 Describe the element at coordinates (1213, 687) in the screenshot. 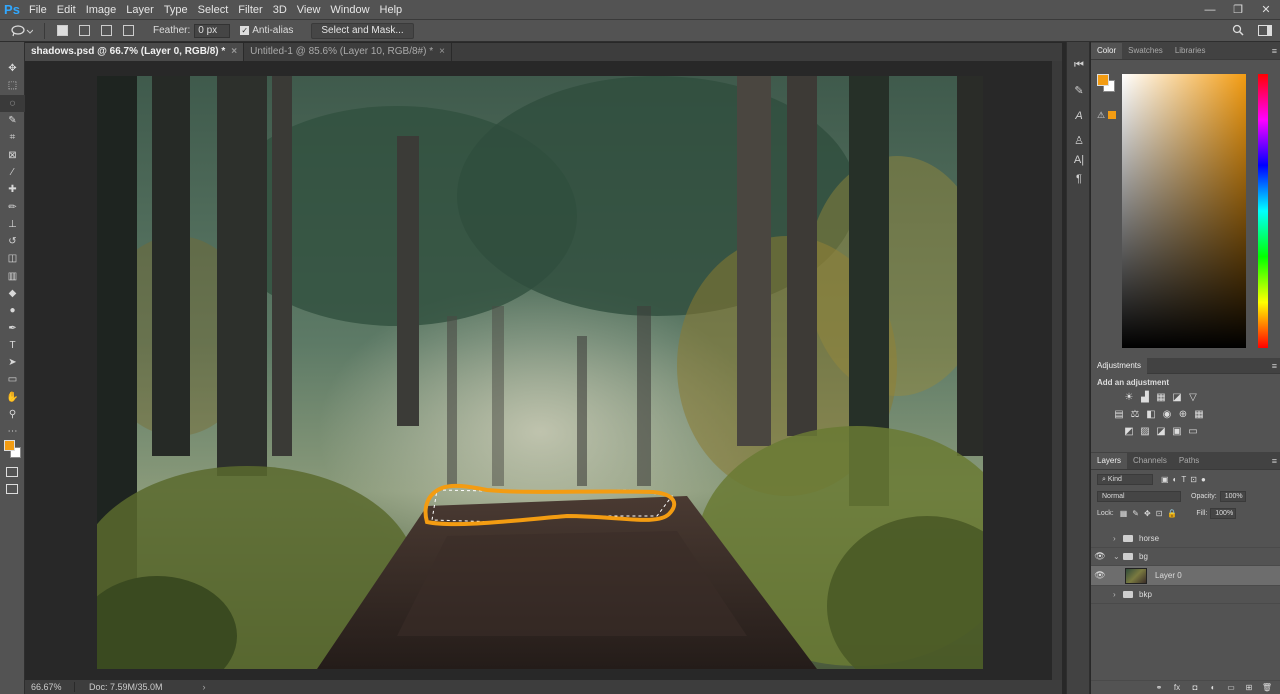

I see `adjustment-layer-icon: ◐` at that location.